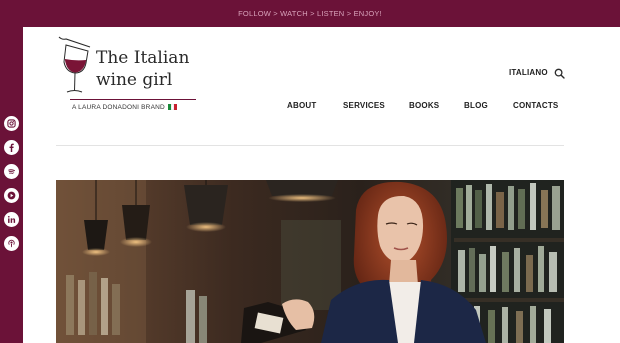  I want to click on logo-title-line2: wine girl, so click(134, 80).